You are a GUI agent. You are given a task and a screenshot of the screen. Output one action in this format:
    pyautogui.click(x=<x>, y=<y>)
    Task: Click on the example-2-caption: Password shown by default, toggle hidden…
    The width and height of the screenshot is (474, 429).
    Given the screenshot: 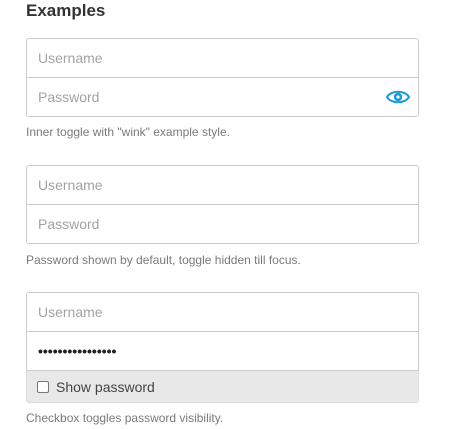 What is the action you would take?
    pyautogui.click(x=163, y=260)
    